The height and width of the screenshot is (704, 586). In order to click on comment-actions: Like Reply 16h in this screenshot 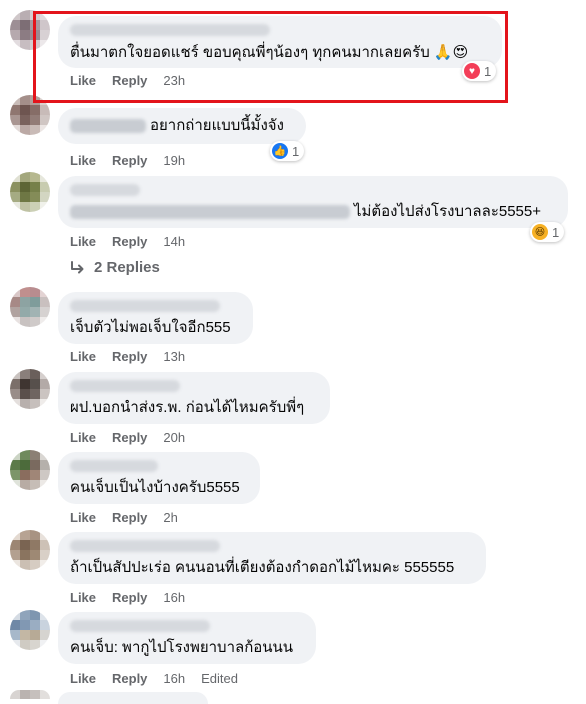, I will do `click(127, 597)`.